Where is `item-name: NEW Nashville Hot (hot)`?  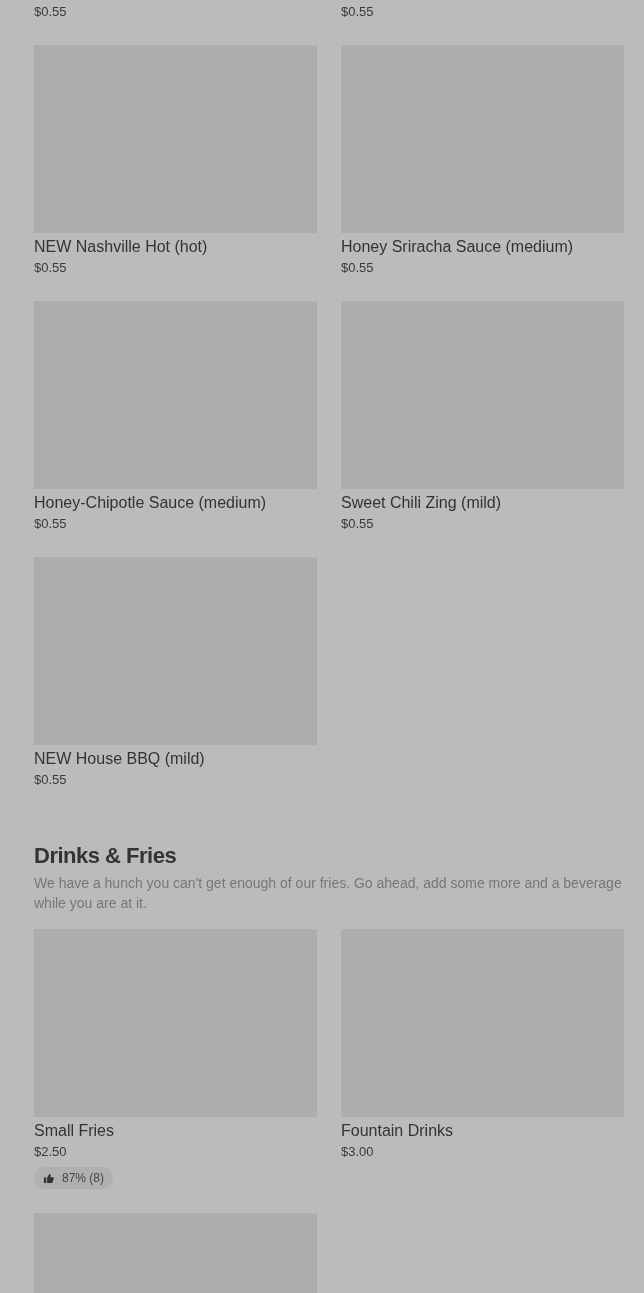 item-name: NEW Nashville Hot (hot) is located at coordinates (121, 247).